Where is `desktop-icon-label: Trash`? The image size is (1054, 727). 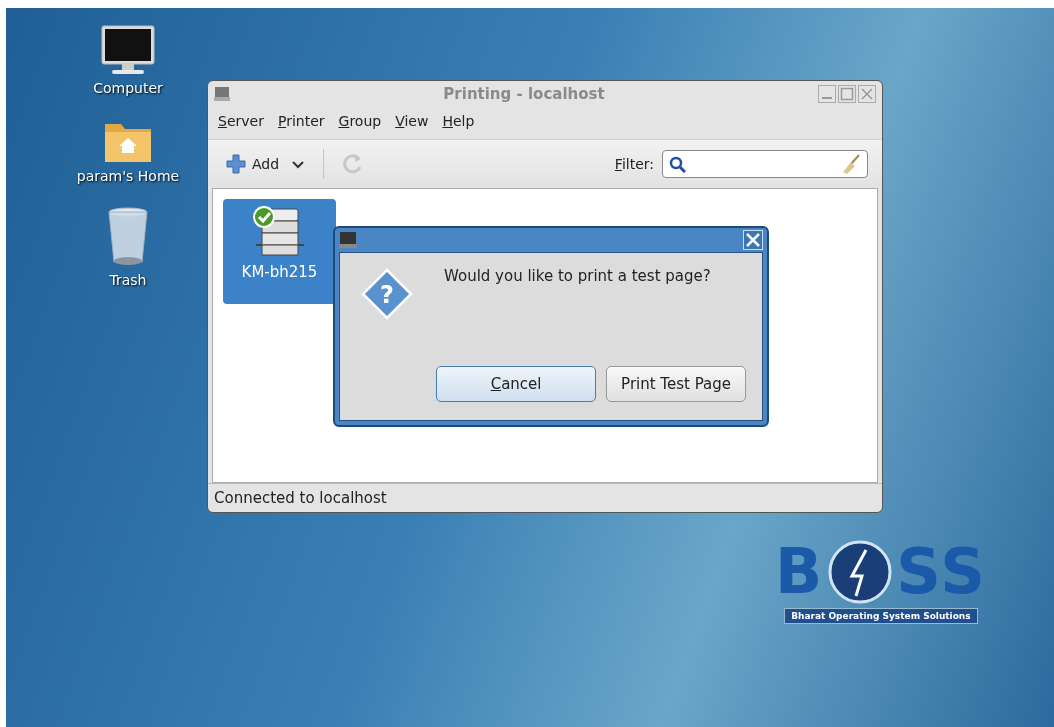
desktop-icon-label: Trash is located at coordinates (128, 280).